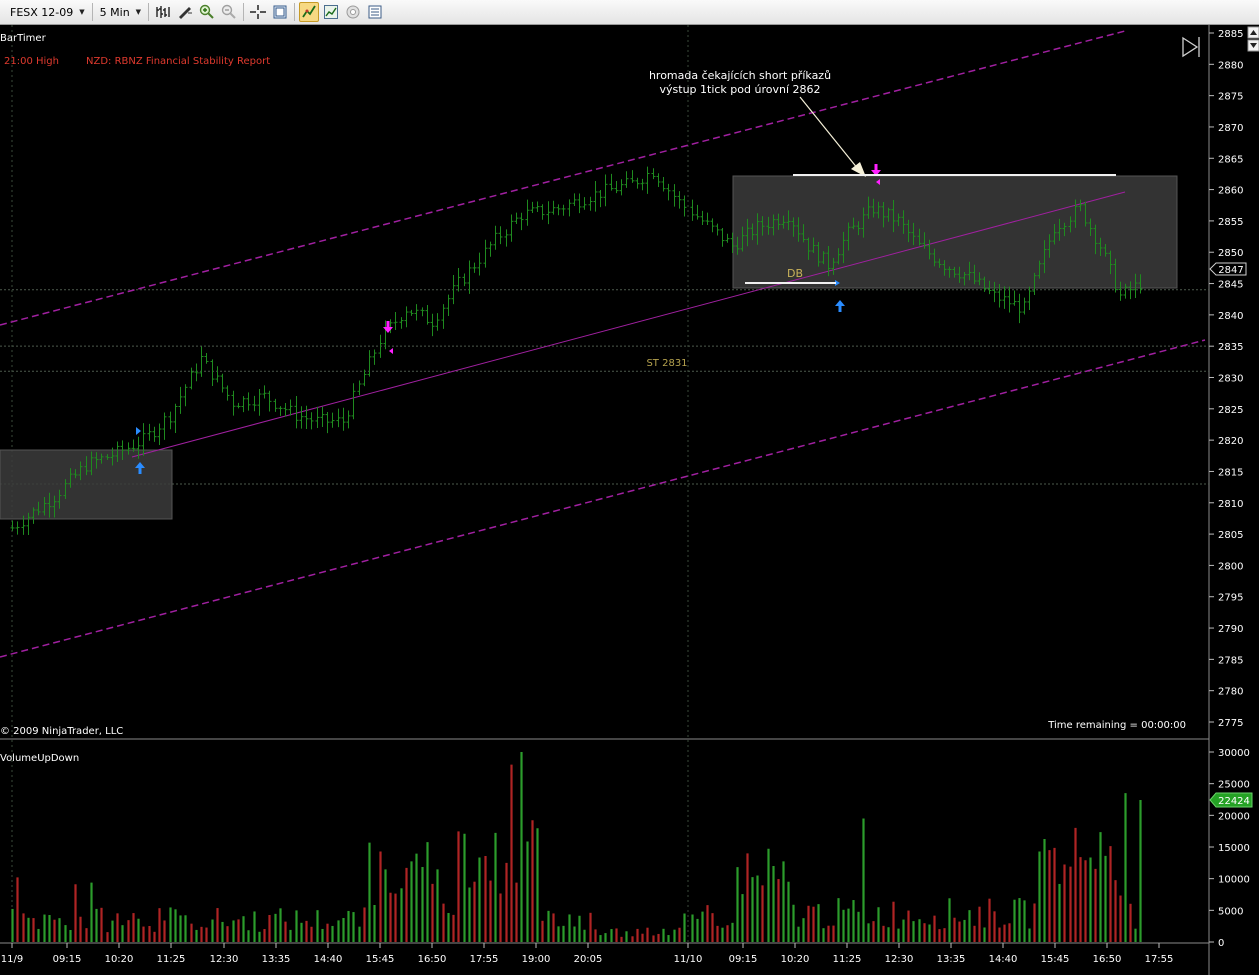 The image size is (1259, 975). Describe the element at coordinates (629, 12) in the screenshot. I see `chart-toolbar: FESX 12-09 ▼ 5 Min ▼` at that location.